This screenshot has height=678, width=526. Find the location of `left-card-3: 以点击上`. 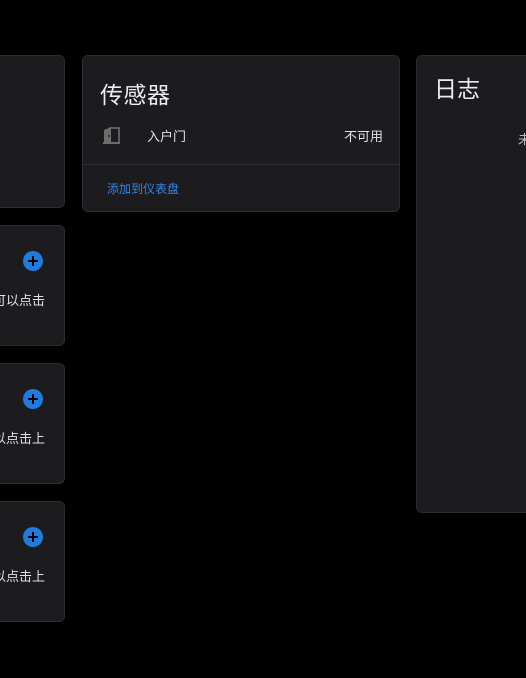

left-card-3: 以点击上 is located at coordinates (32, 561).